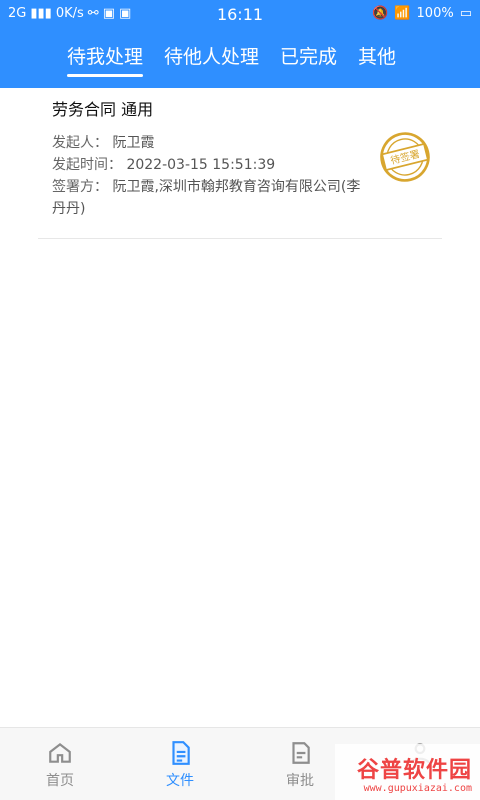 This screenshot has height=800, width=480. I want to click on tab-bar: 待我处理 待他人处理 已完成 其他, so click(240, 60).